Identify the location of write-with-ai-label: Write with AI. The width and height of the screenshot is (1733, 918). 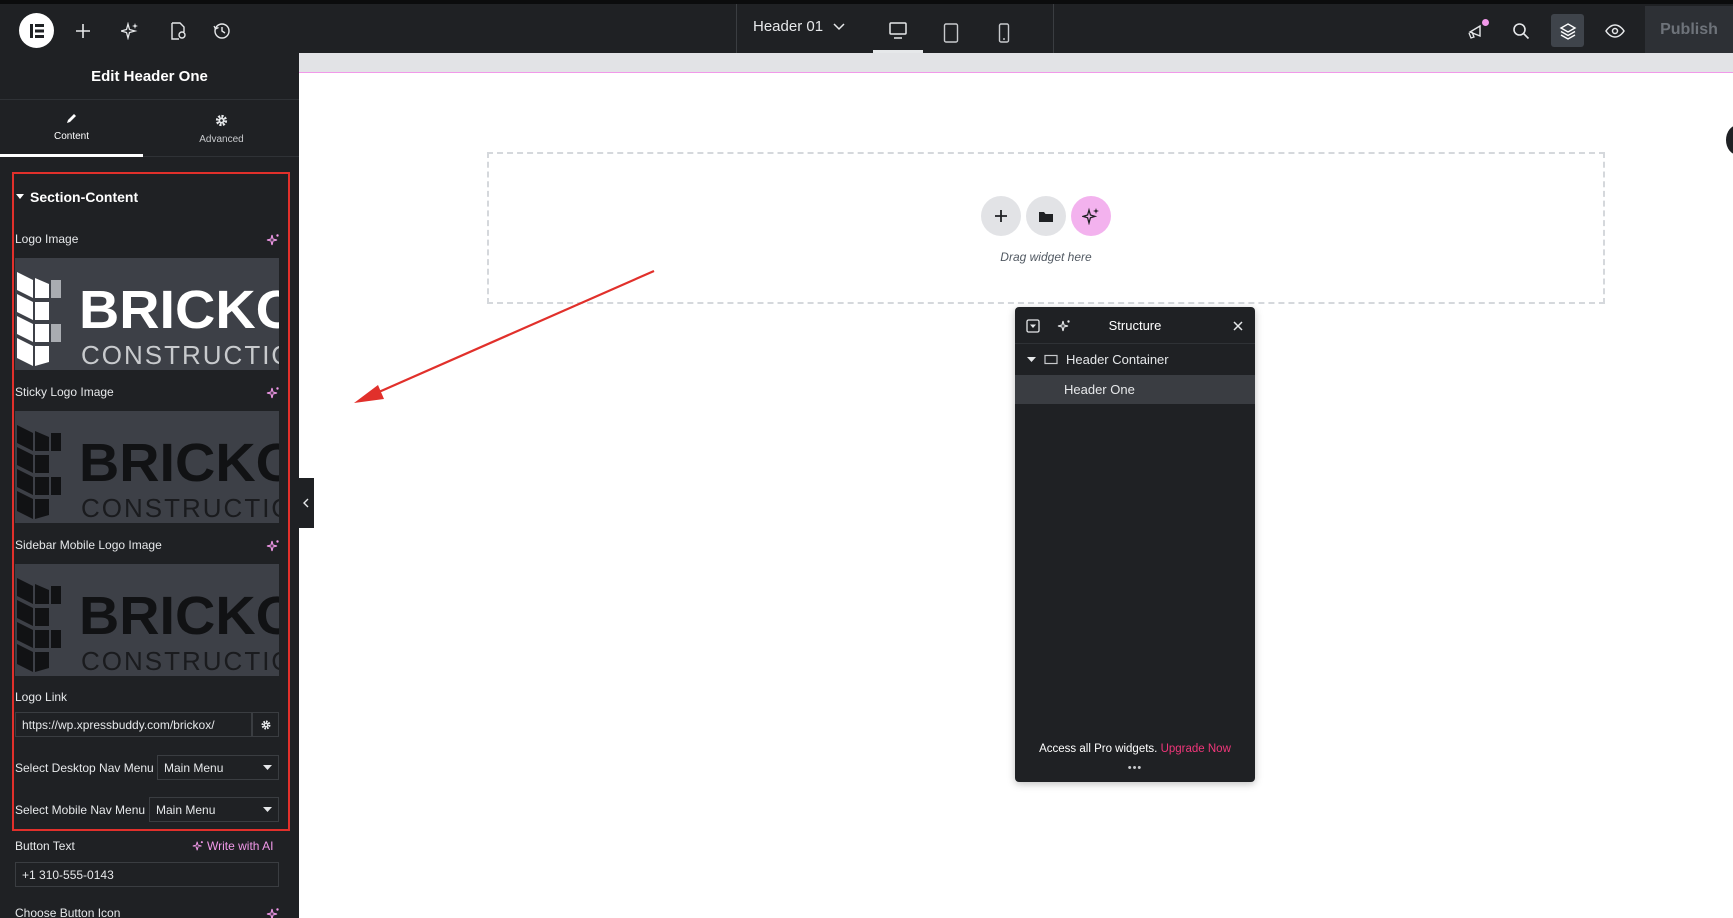
(240, 846).